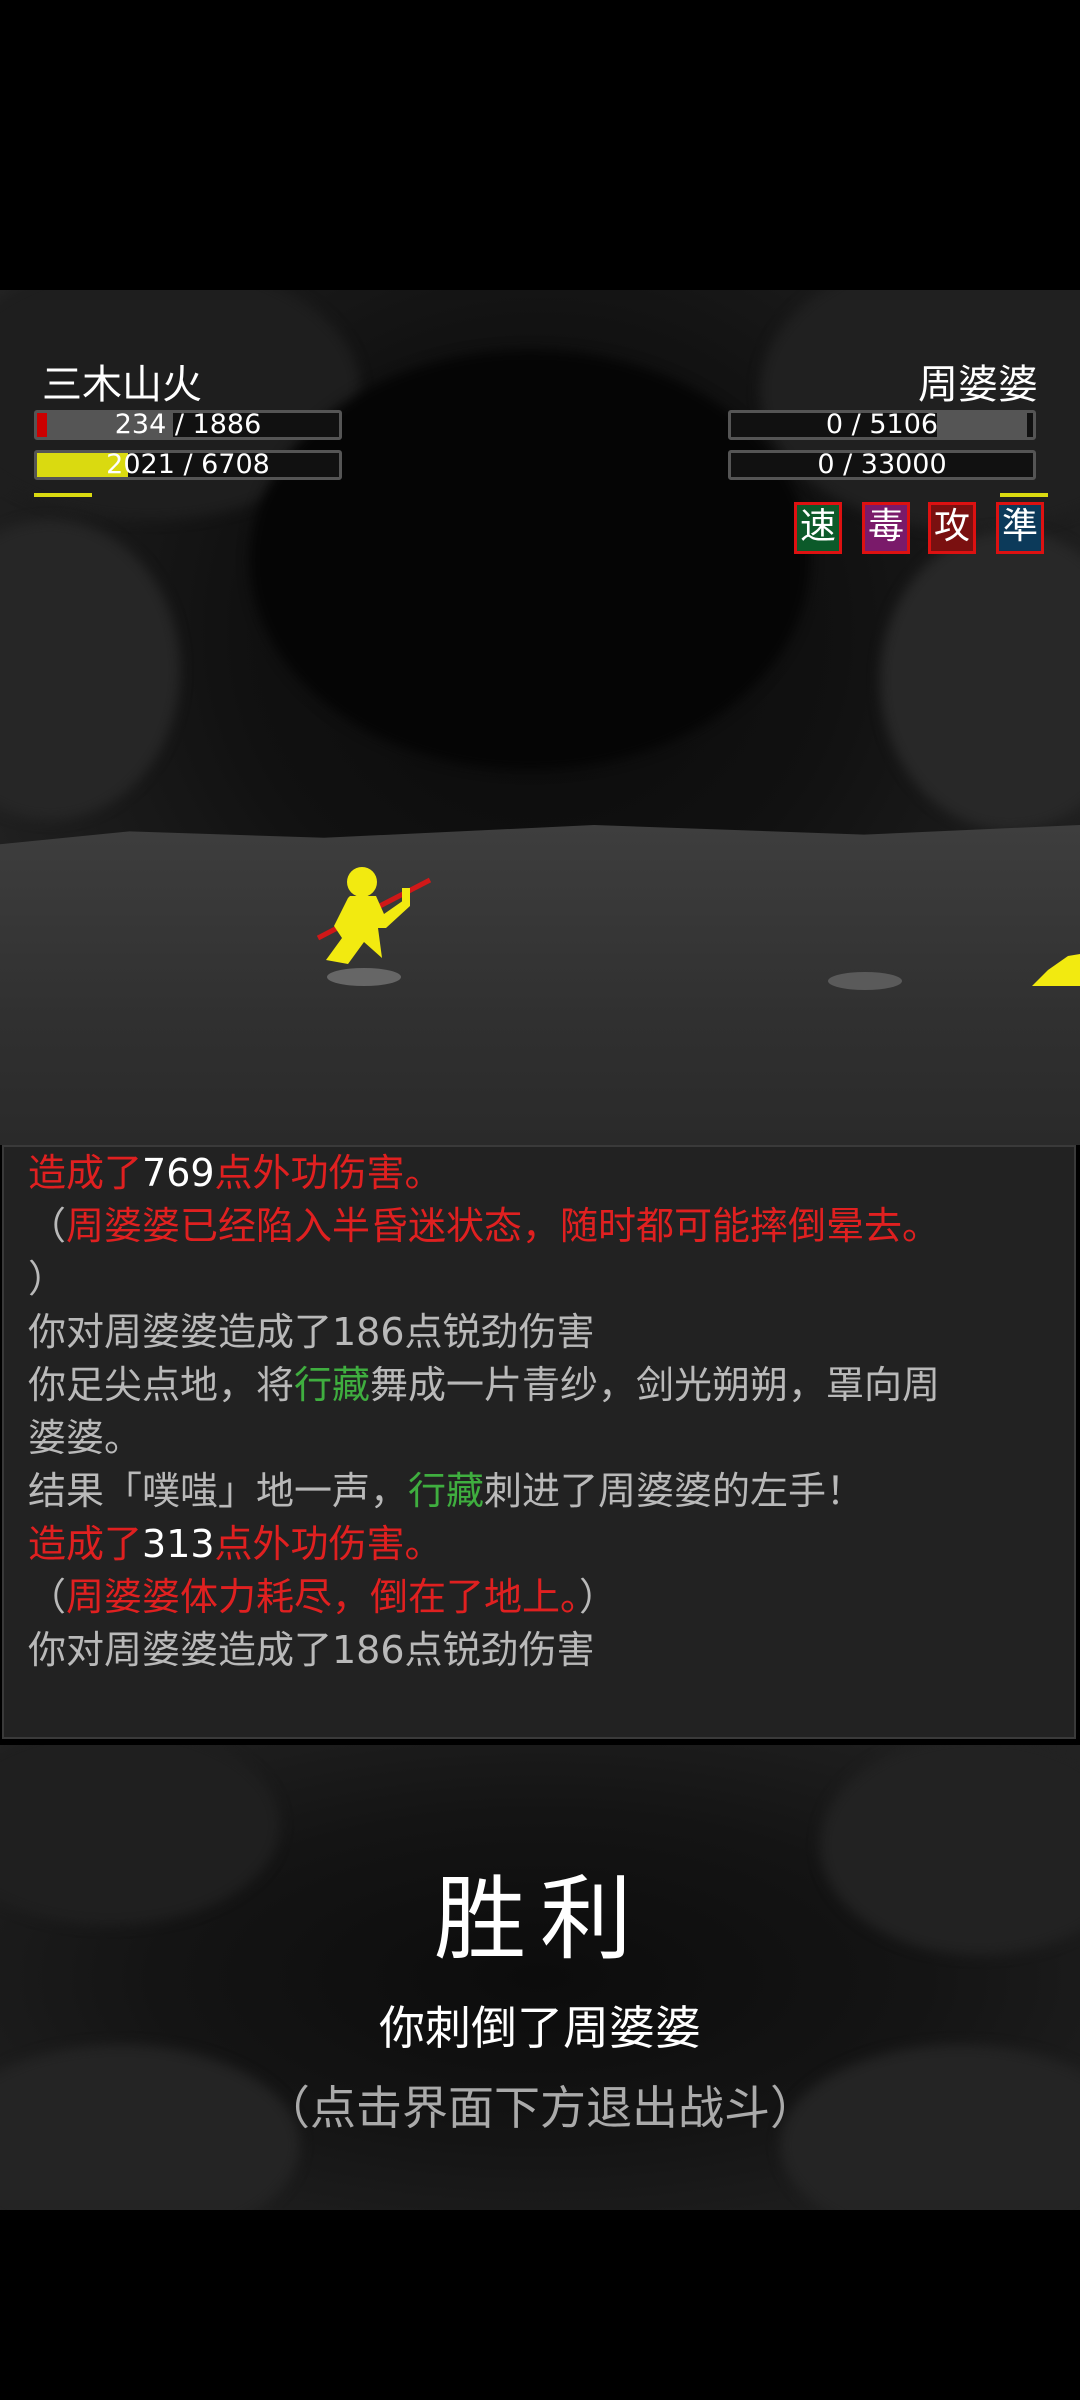  I want to click on status-poison-icon: 毒, so click(886, 528).